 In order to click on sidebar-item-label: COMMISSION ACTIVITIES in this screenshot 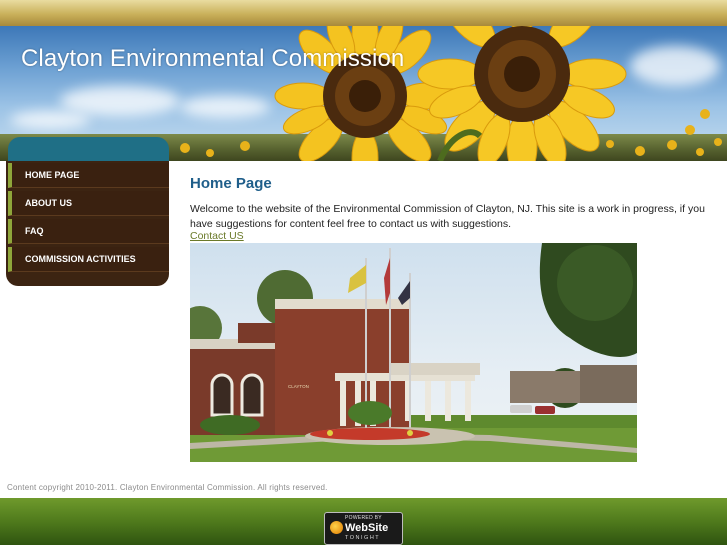, I will do `click(80, 259)`.